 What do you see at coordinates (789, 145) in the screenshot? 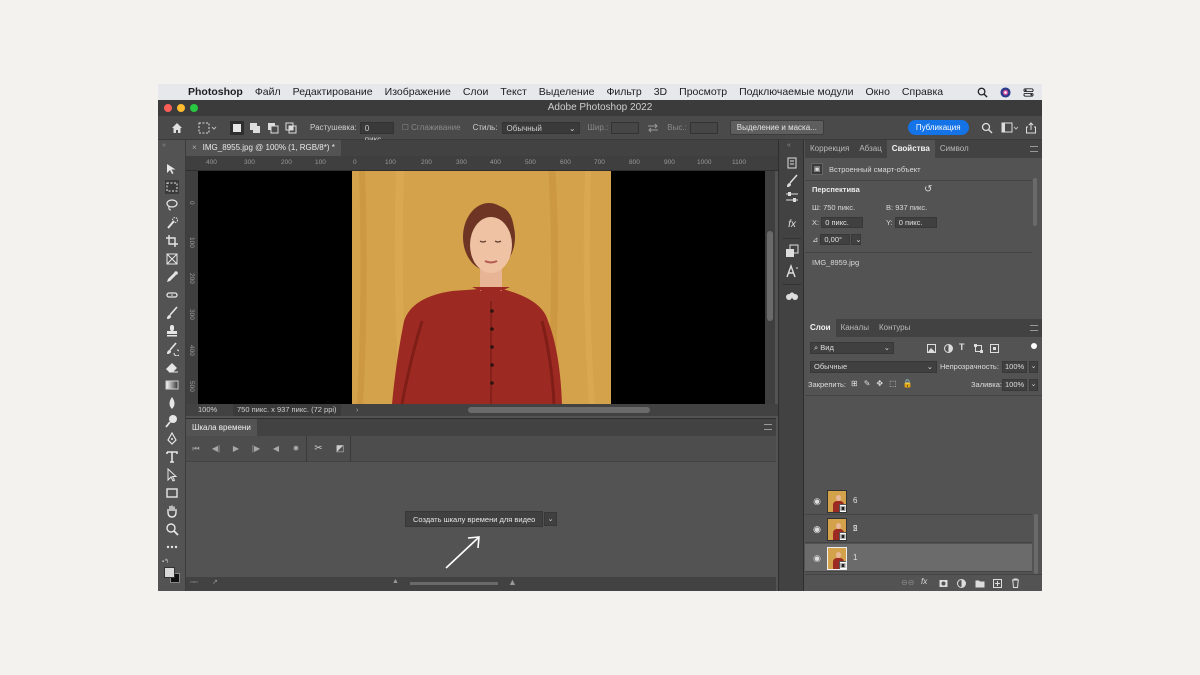
I see `collapse-icons-icon: «` at bounding box center [789, 145].